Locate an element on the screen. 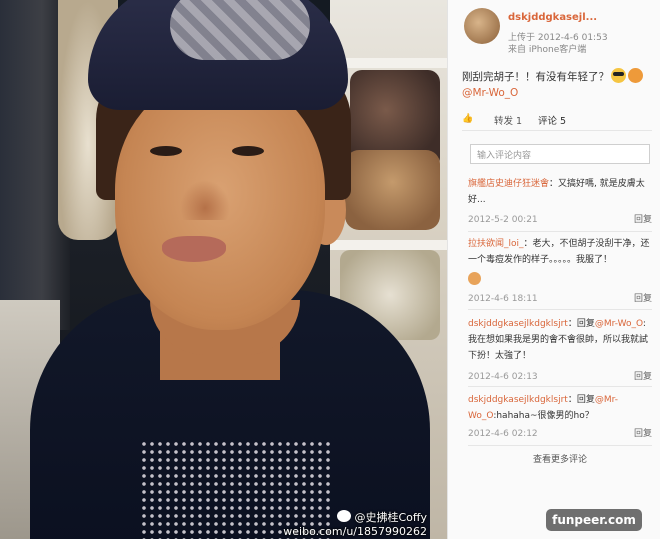 This screenshot has height=539, width=660. post-text: 刚刮完胡子！！有没有年轻了？ is located at coordinates (535, 77).